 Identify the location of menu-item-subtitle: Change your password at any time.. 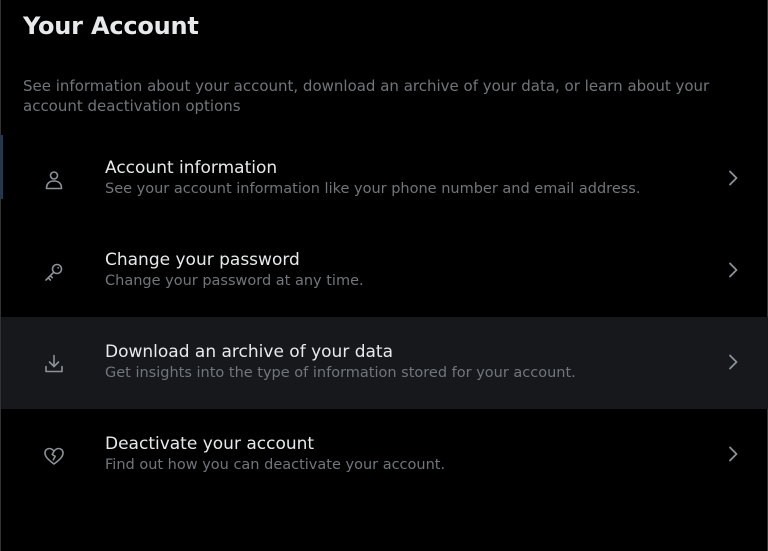
(234, 281).